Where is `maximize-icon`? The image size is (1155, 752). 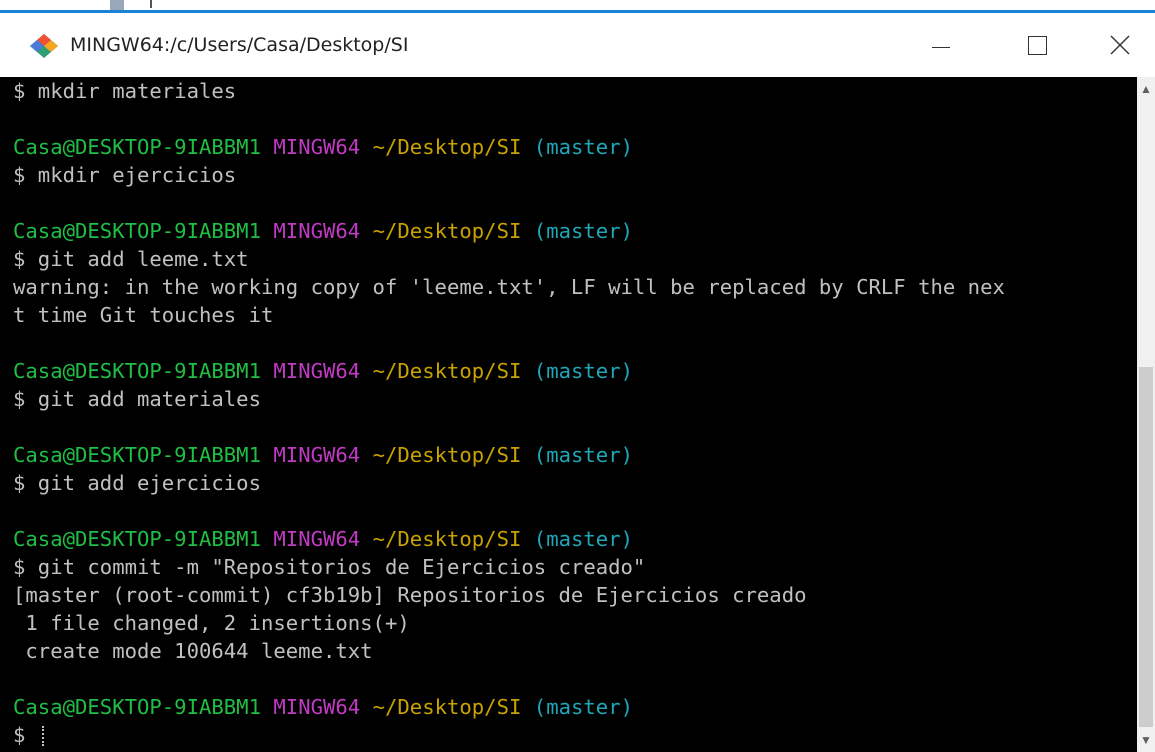
maximize-icon is located at coordinates (1037, 45).